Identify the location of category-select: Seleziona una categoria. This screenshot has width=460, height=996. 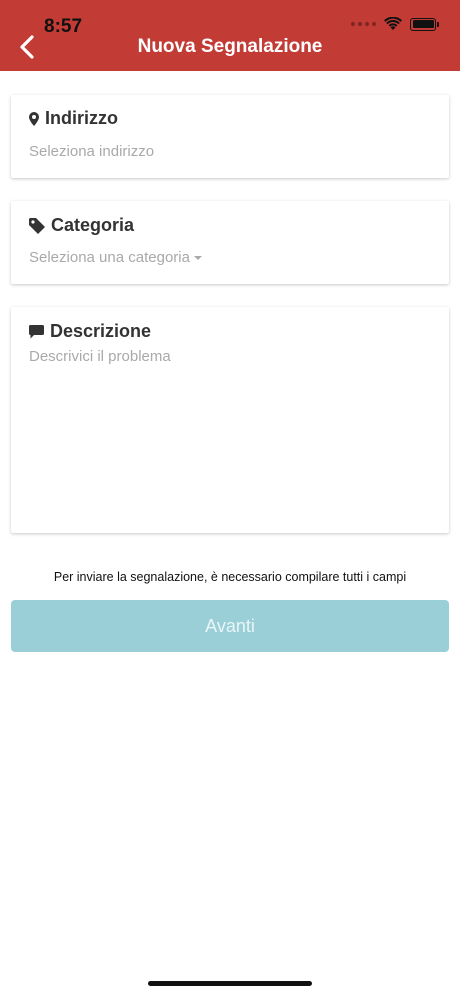
(115, 257).